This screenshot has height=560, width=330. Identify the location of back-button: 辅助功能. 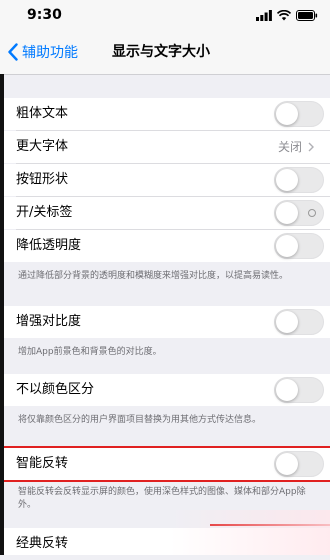
(43, 52).